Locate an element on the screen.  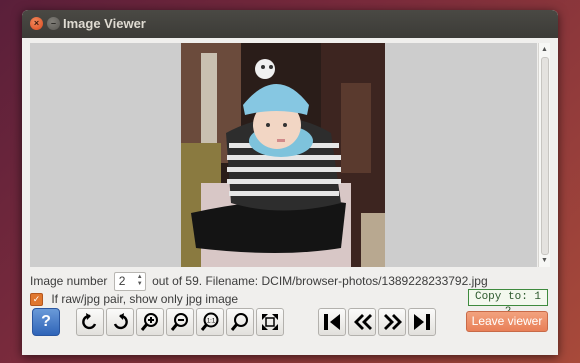
fullscreen-button is located at coordinates (270, 322).